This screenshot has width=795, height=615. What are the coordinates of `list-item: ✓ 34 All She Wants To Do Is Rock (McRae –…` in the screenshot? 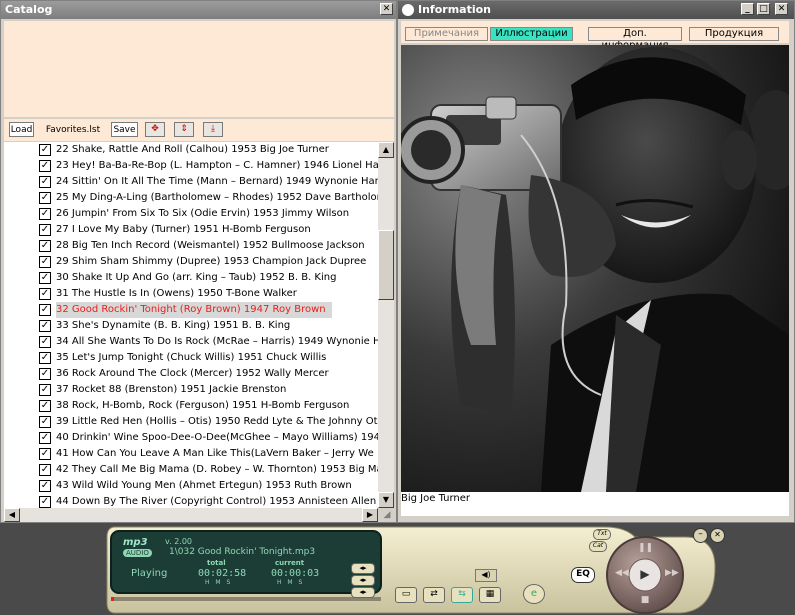 It's located at (191, 342).